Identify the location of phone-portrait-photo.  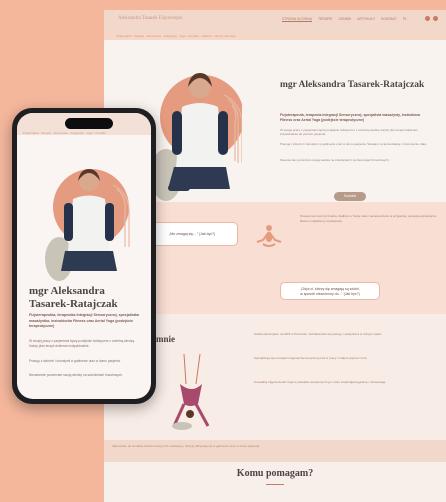
(87, 225).